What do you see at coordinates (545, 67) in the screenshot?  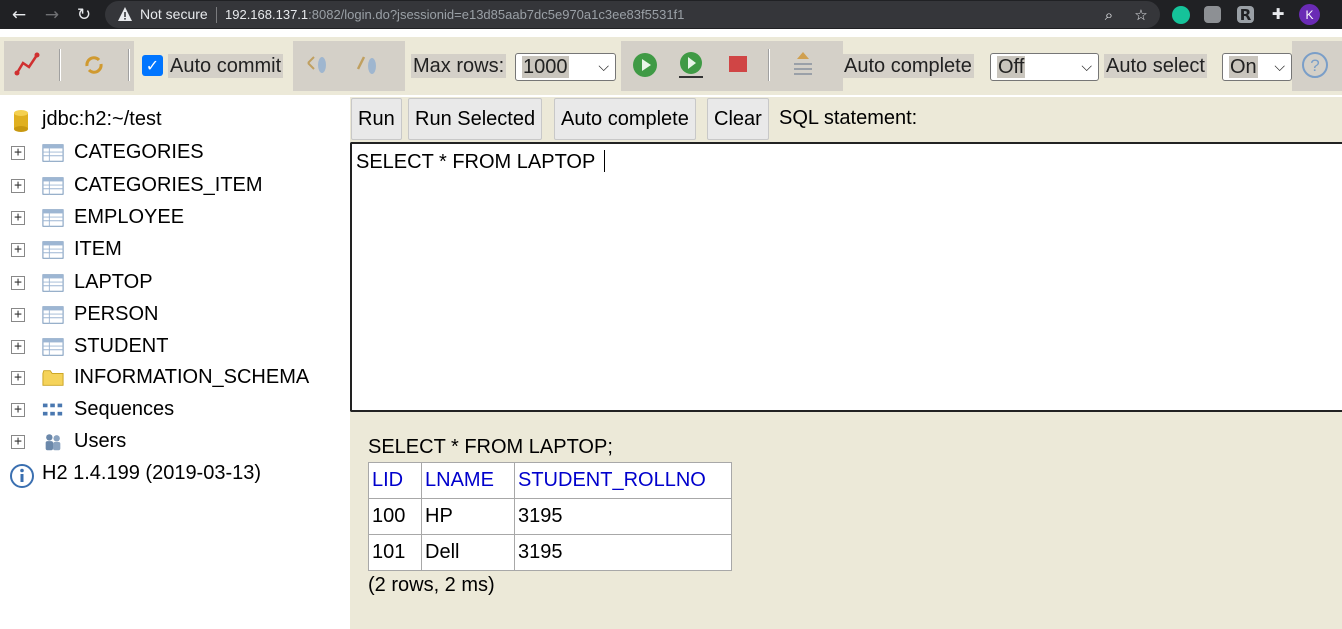 I see `max-rows-value: 1000` at bounding box center [545, 67].